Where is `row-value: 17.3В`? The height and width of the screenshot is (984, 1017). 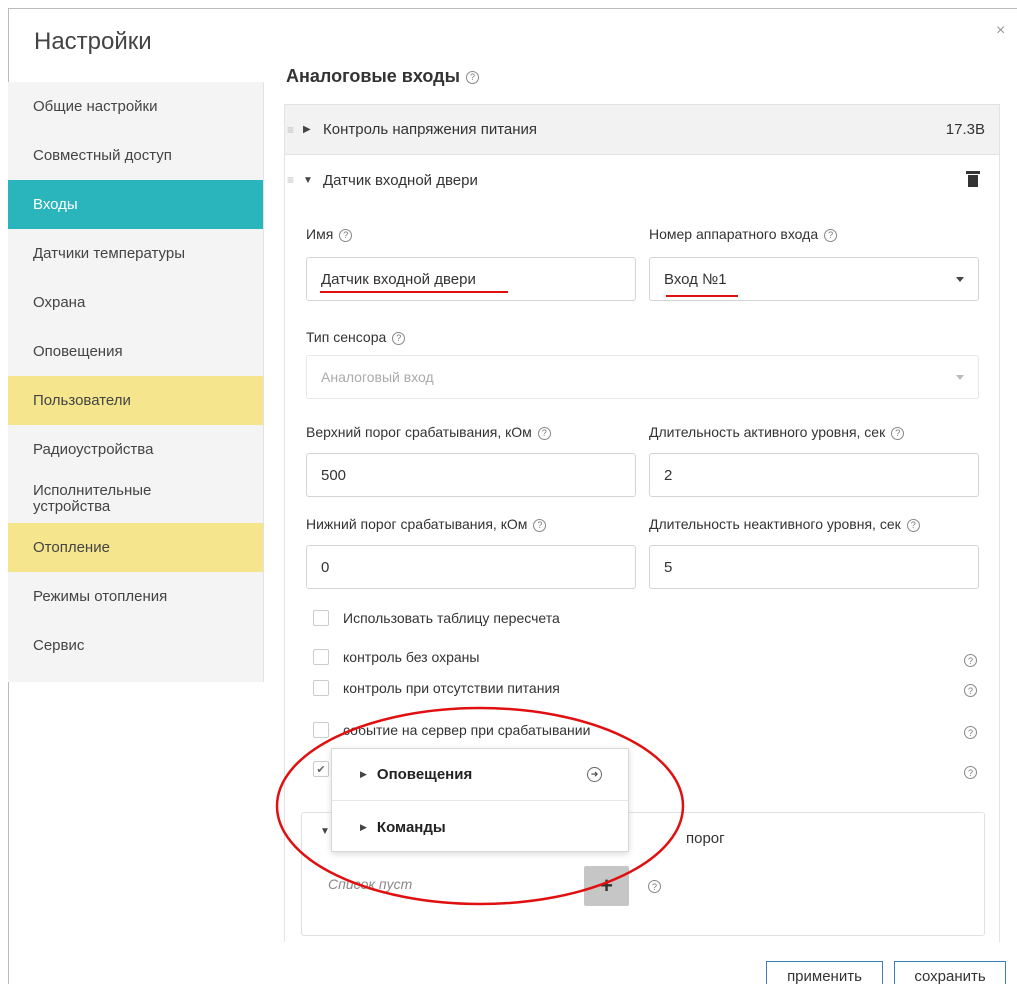
row-value: 17.3В is located at coordinates (965, 129).